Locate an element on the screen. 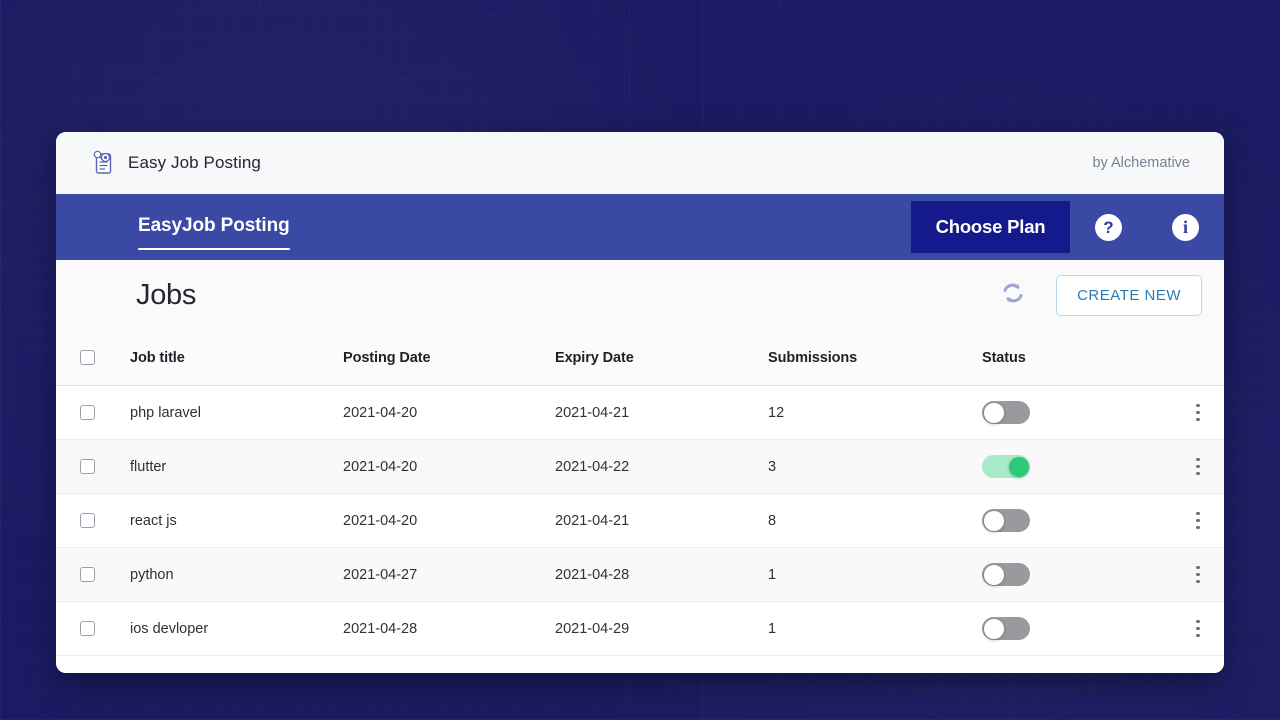 The image size is (1280, 720). cell-posting-date: 2021-04-27 is located at coordinates (380, 574).